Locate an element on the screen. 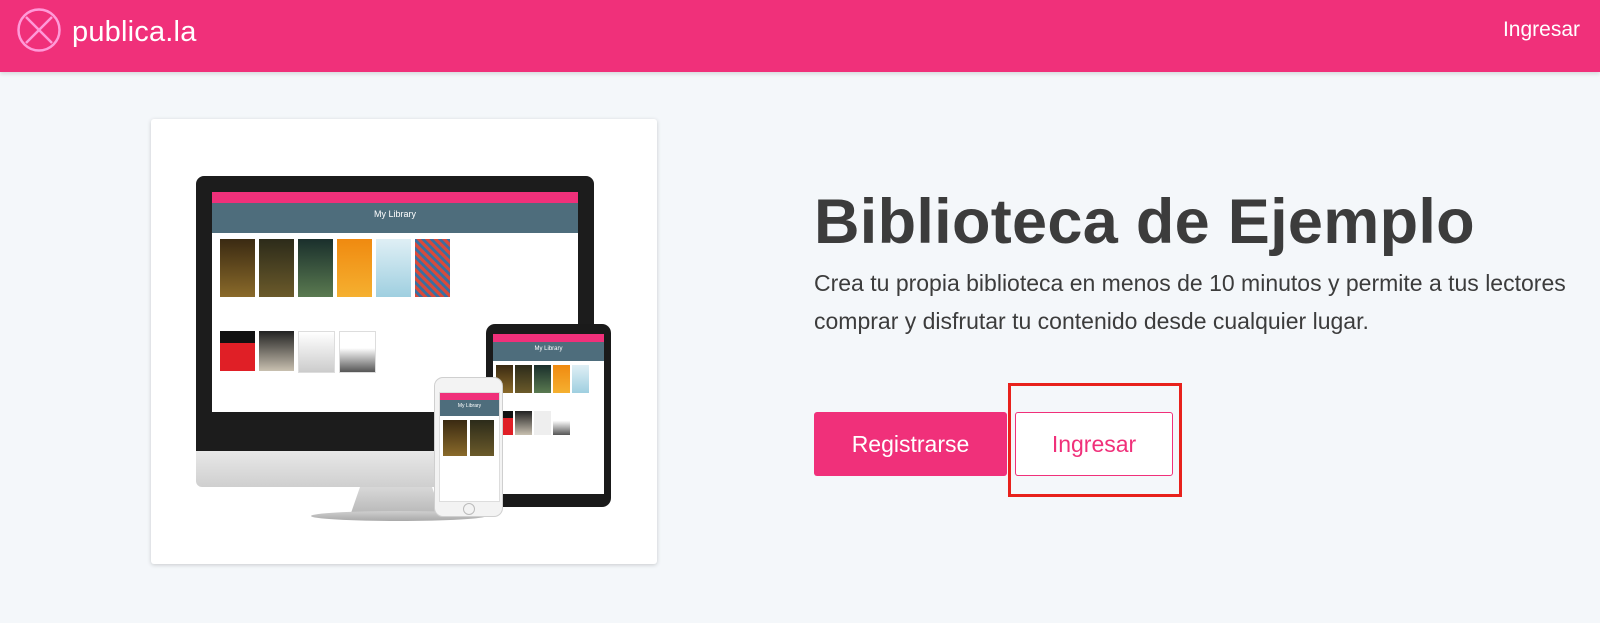 This screenshot has width=1600, height=623. tablet-mockup: My Library is located at coordinates (548, 415).